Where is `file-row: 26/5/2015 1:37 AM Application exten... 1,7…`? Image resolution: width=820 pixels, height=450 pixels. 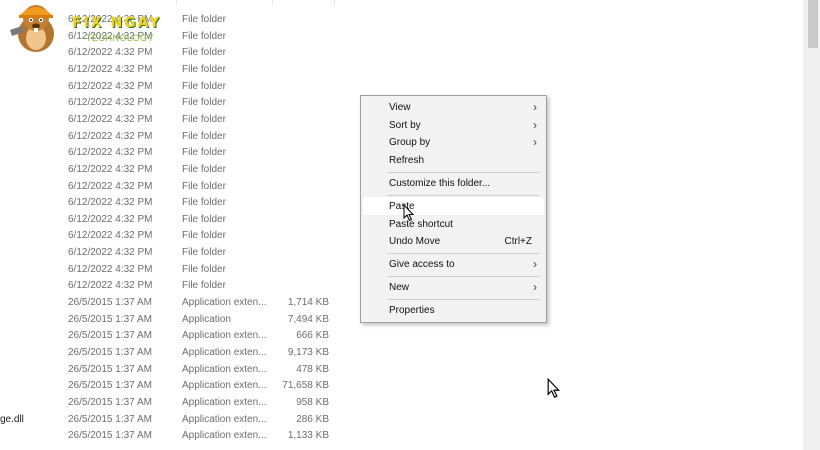 file-row: 26/5/2015 1:37 AM Application exten... 1,7… is located at coordinates (170, 302).